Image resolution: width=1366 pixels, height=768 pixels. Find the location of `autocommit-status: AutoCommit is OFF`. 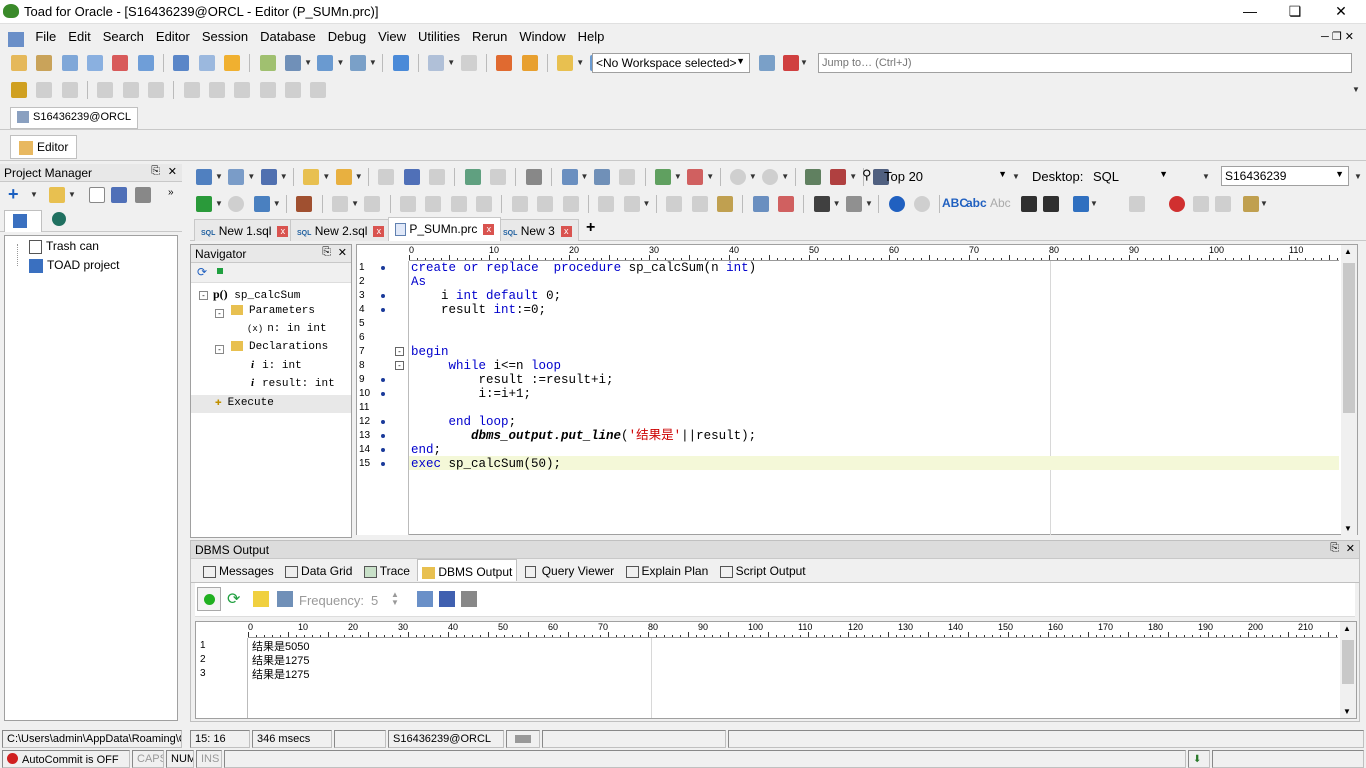

autocommit-status: AutoCommit is OFF is located at coordinates (66, 759).